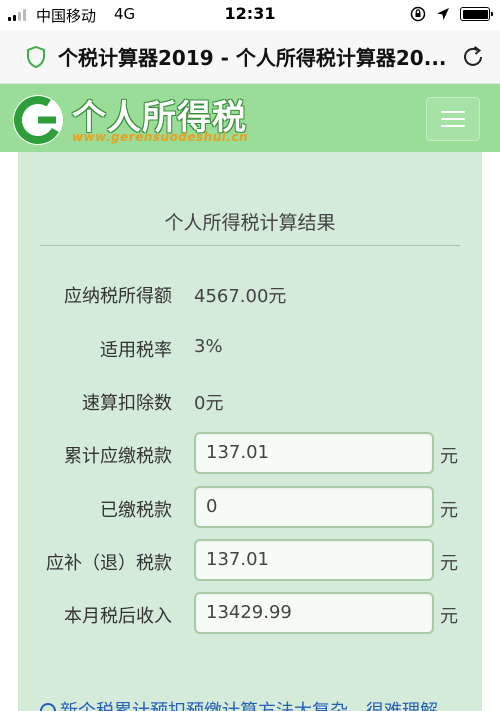 This screenshot has height=711, width=500. I want to click on paid-tax-unit: 元, so click(449, 510).